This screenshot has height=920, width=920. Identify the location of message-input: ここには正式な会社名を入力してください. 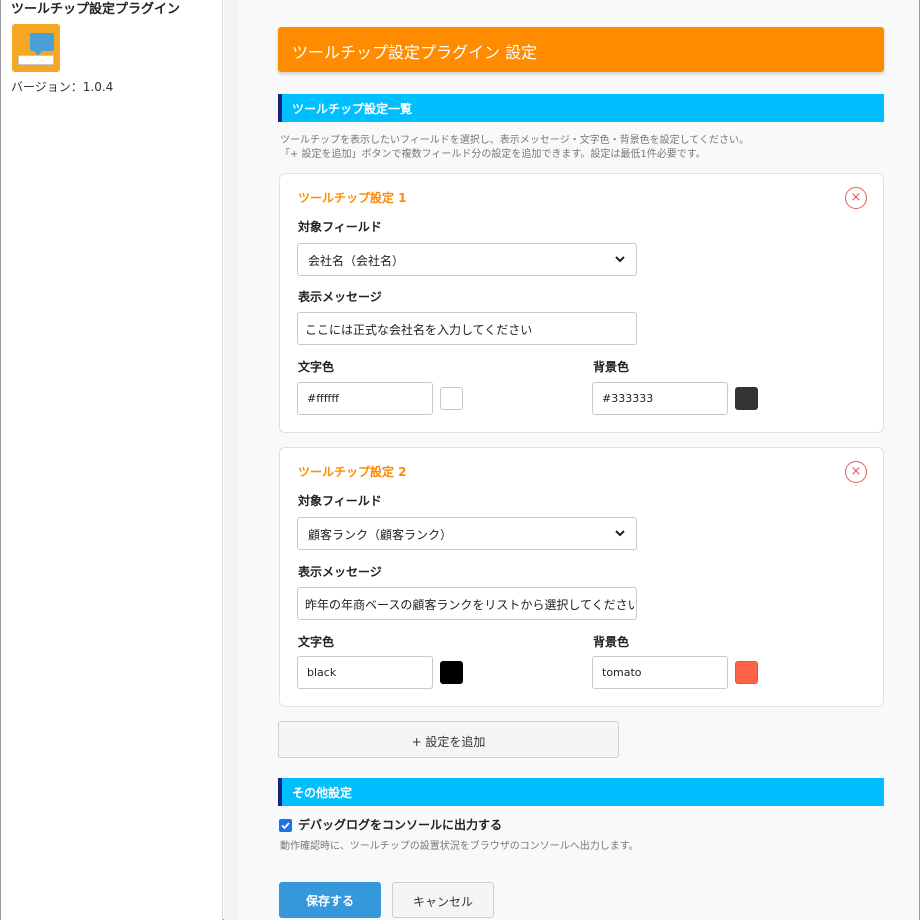
(467, 328).